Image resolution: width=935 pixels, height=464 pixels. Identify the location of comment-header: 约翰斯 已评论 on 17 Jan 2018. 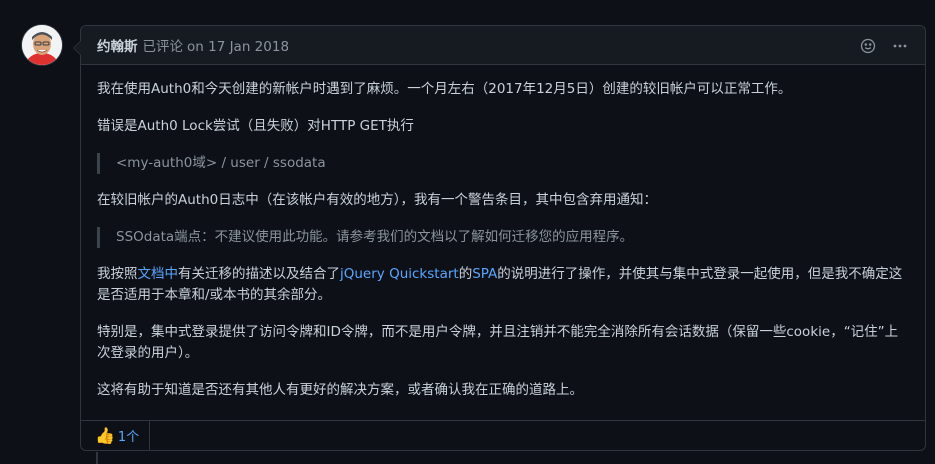
(503, 45).